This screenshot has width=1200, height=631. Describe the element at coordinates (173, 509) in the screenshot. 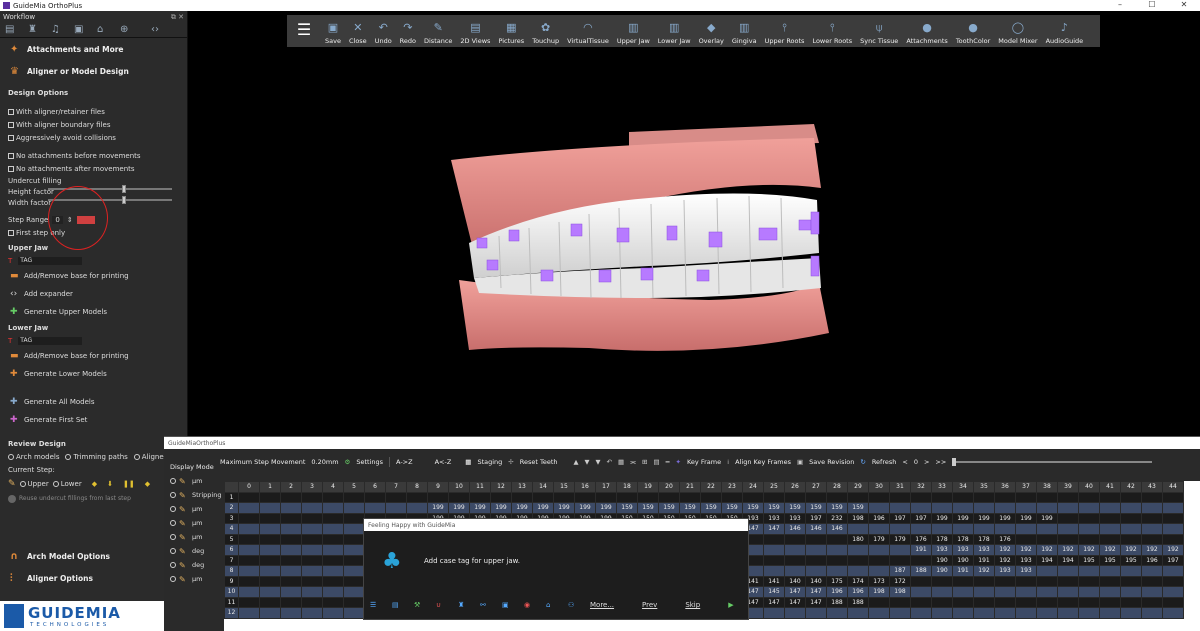

I see `radio` at that location.